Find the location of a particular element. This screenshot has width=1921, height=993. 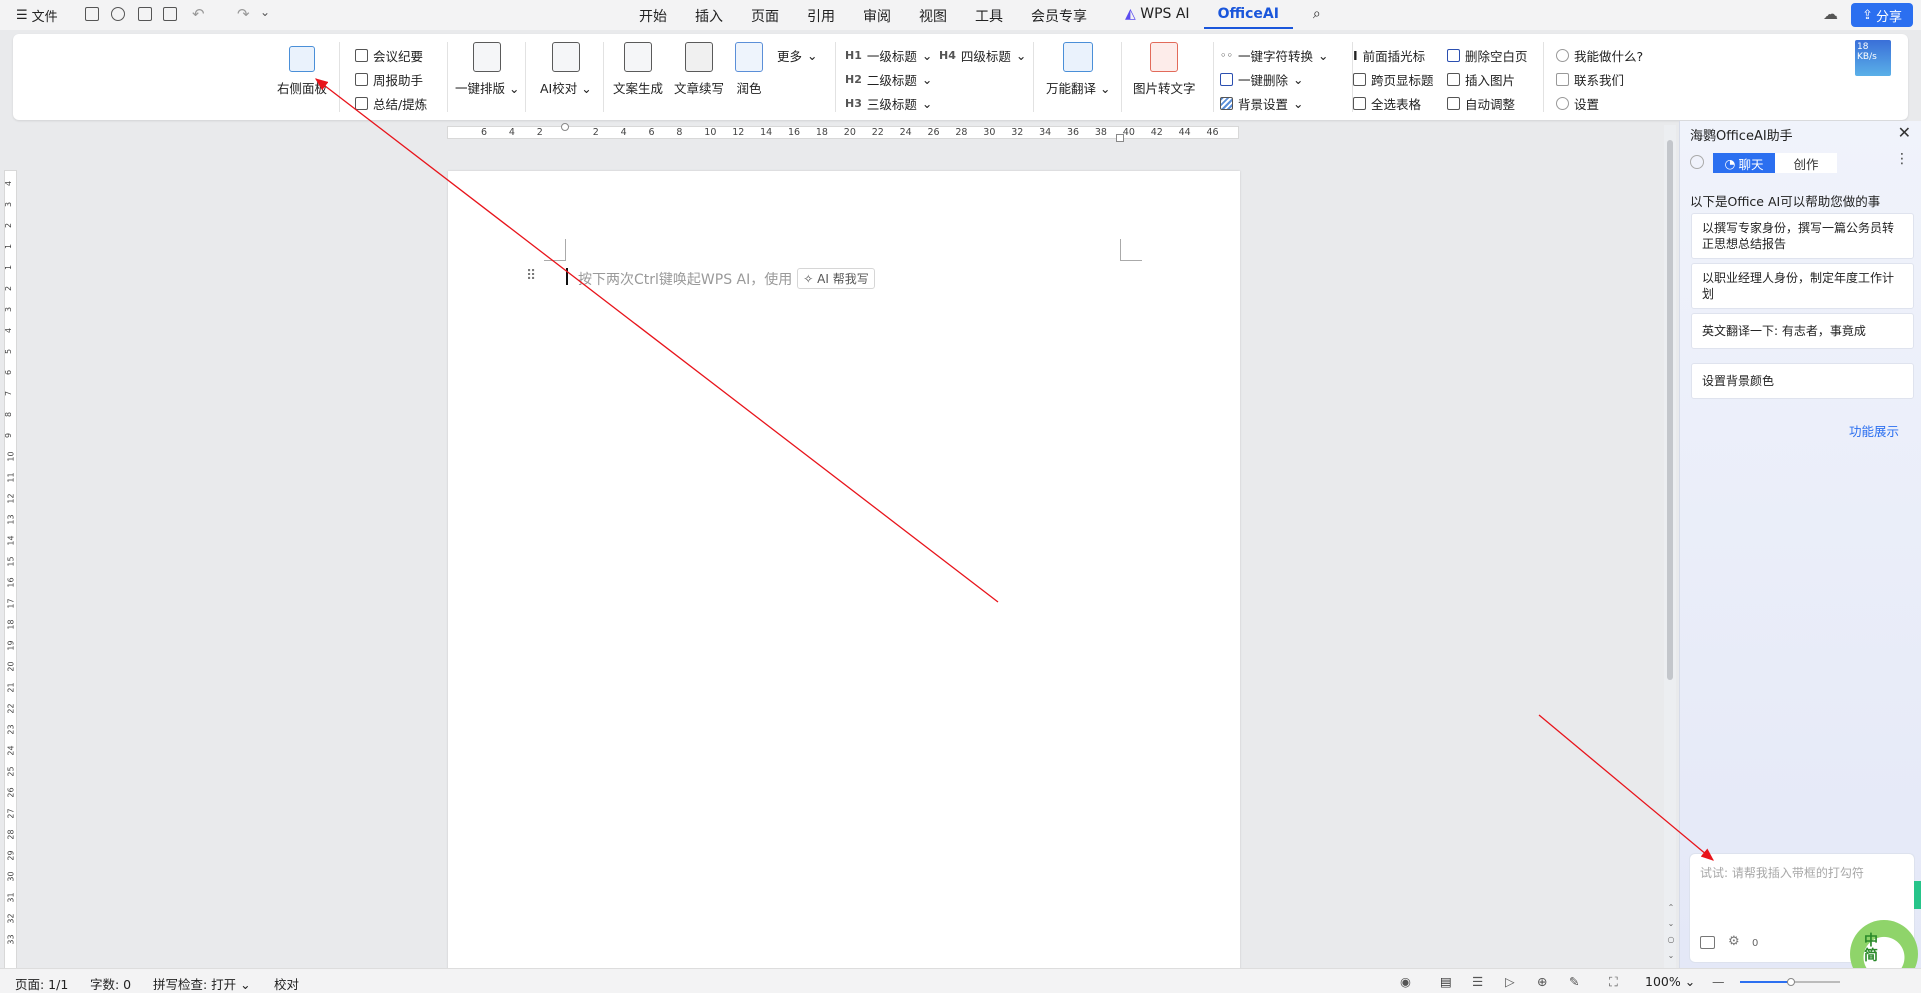

zoom-slider-thumb is located at coordinates (1791, 982).